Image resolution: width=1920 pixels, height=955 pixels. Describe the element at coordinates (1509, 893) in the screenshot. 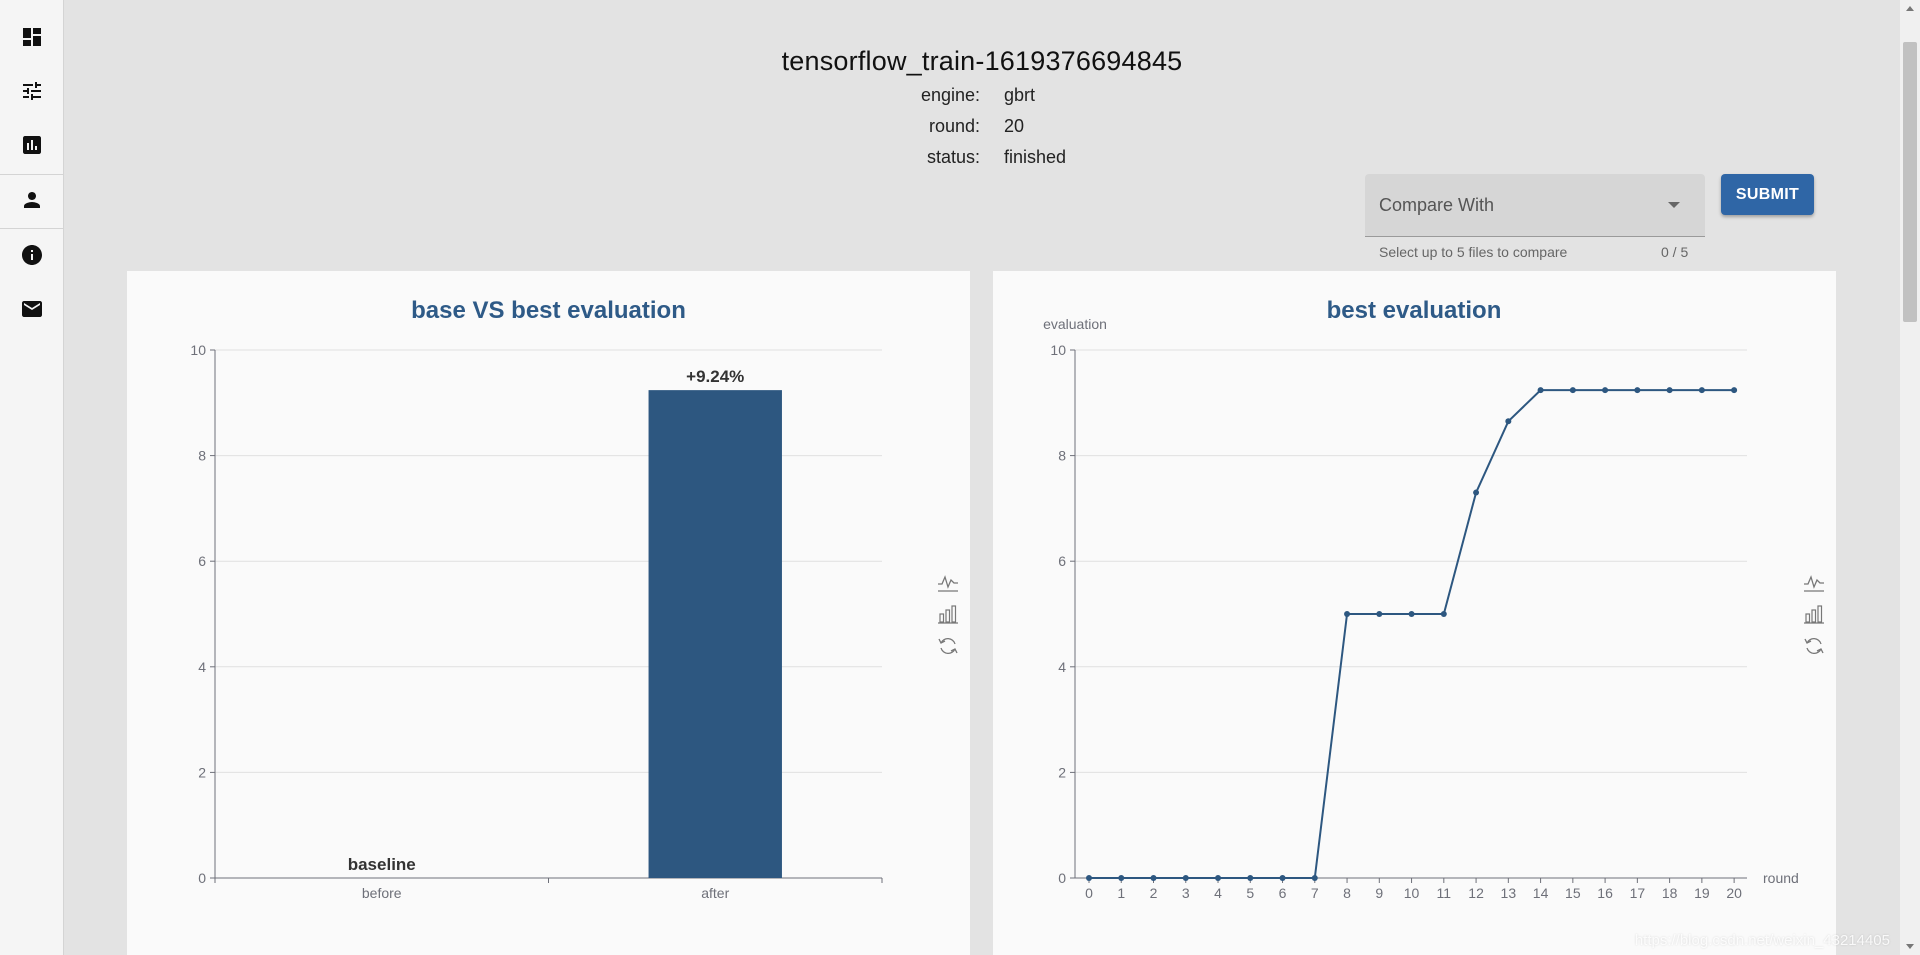

I see `x-tick-label: 13` at that location.